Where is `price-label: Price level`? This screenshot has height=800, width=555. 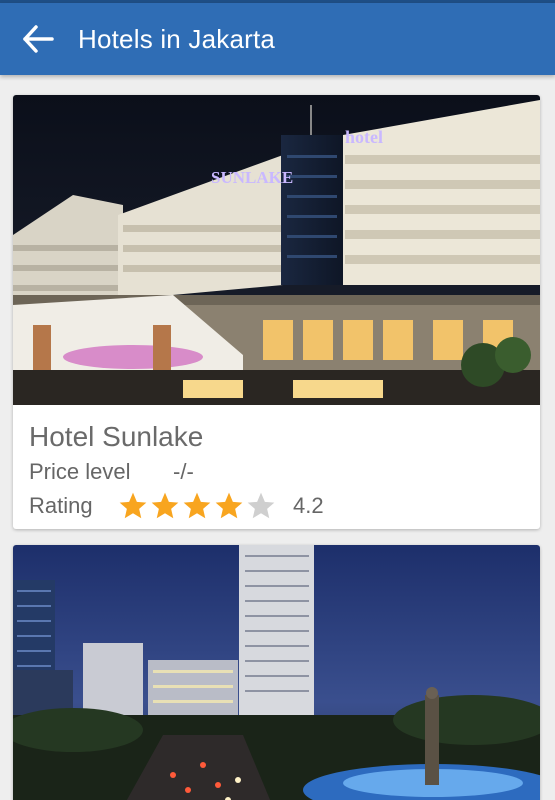 price-label: Price level is located at coordinates (80, 471).